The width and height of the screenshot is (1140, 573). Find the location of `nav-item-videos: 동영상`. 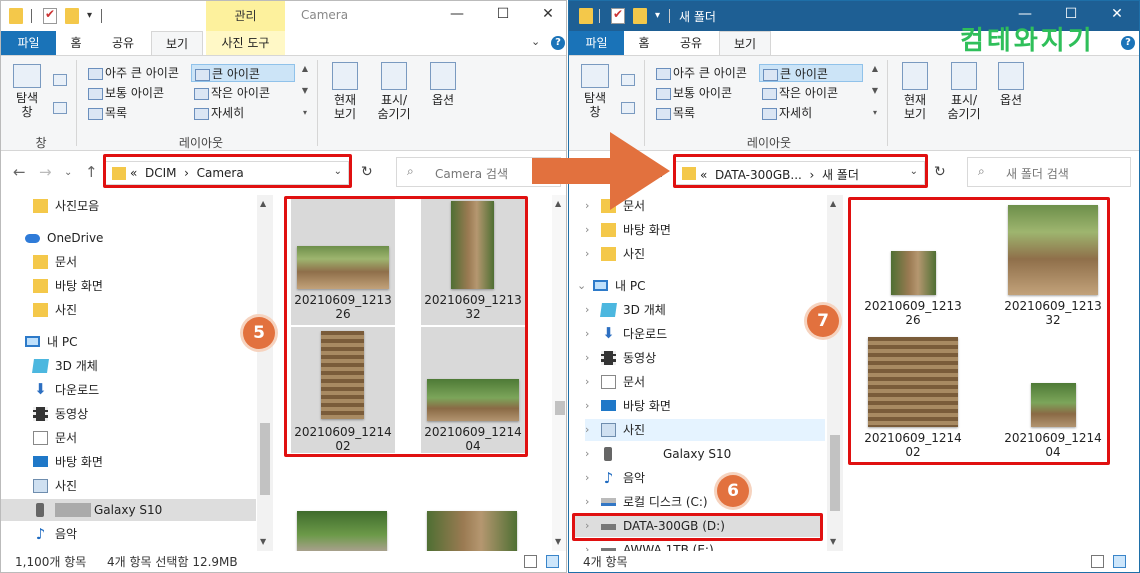

nav-item-videos: 동영상 is located at coordinates (143, 414).